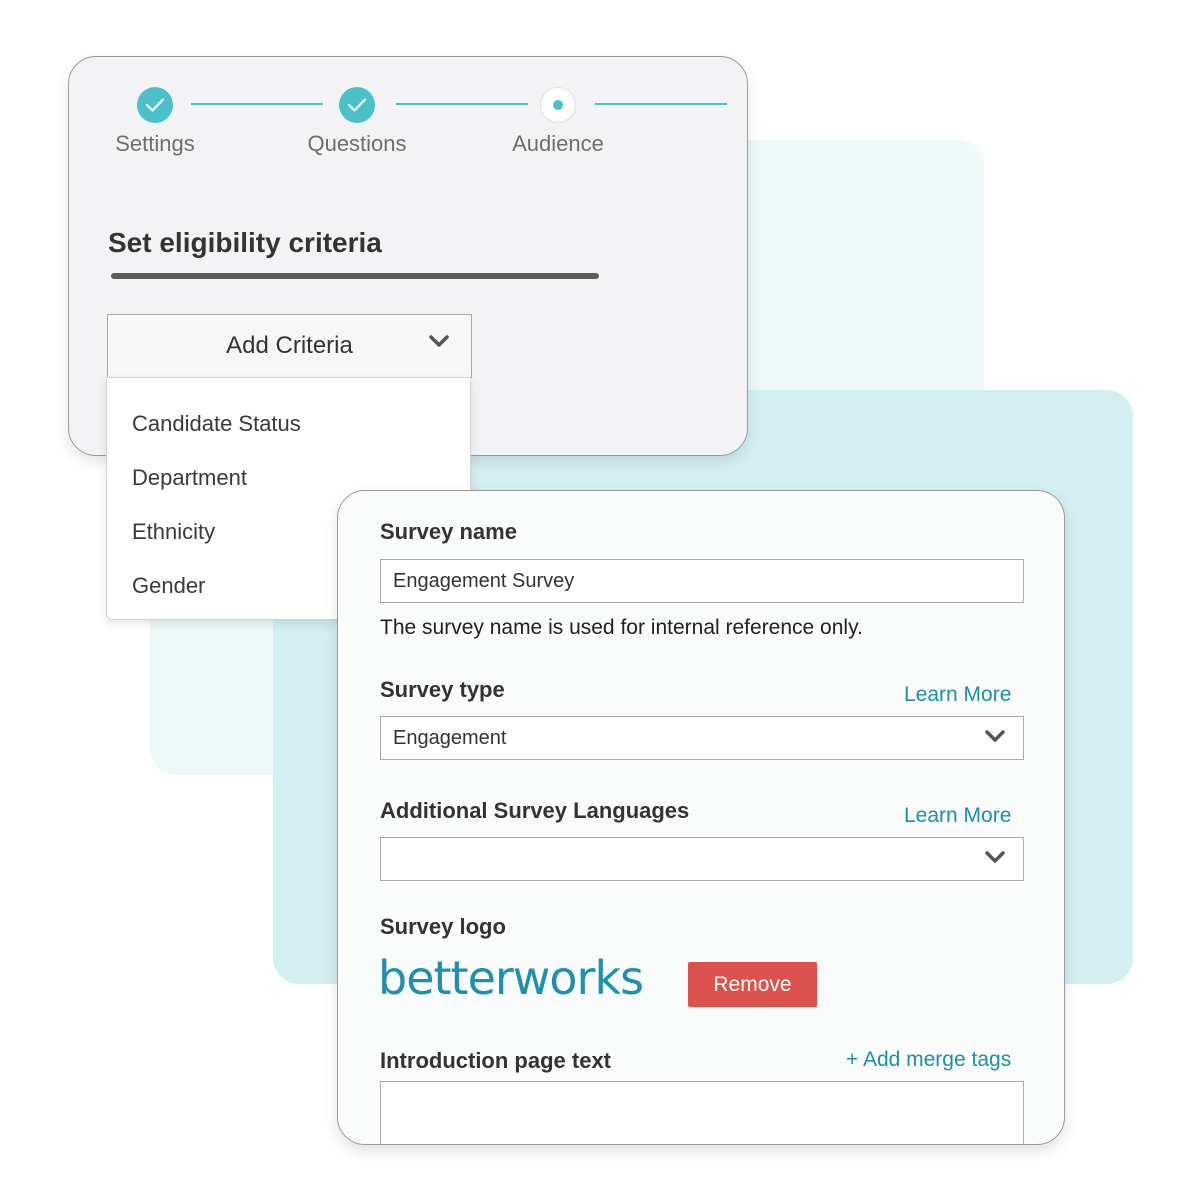 The width and height of the screenshot is (1200, 1200). Describe the element at coordinates (155, 105) in the screenshot. I see `step-settings-check-icon` at that location.